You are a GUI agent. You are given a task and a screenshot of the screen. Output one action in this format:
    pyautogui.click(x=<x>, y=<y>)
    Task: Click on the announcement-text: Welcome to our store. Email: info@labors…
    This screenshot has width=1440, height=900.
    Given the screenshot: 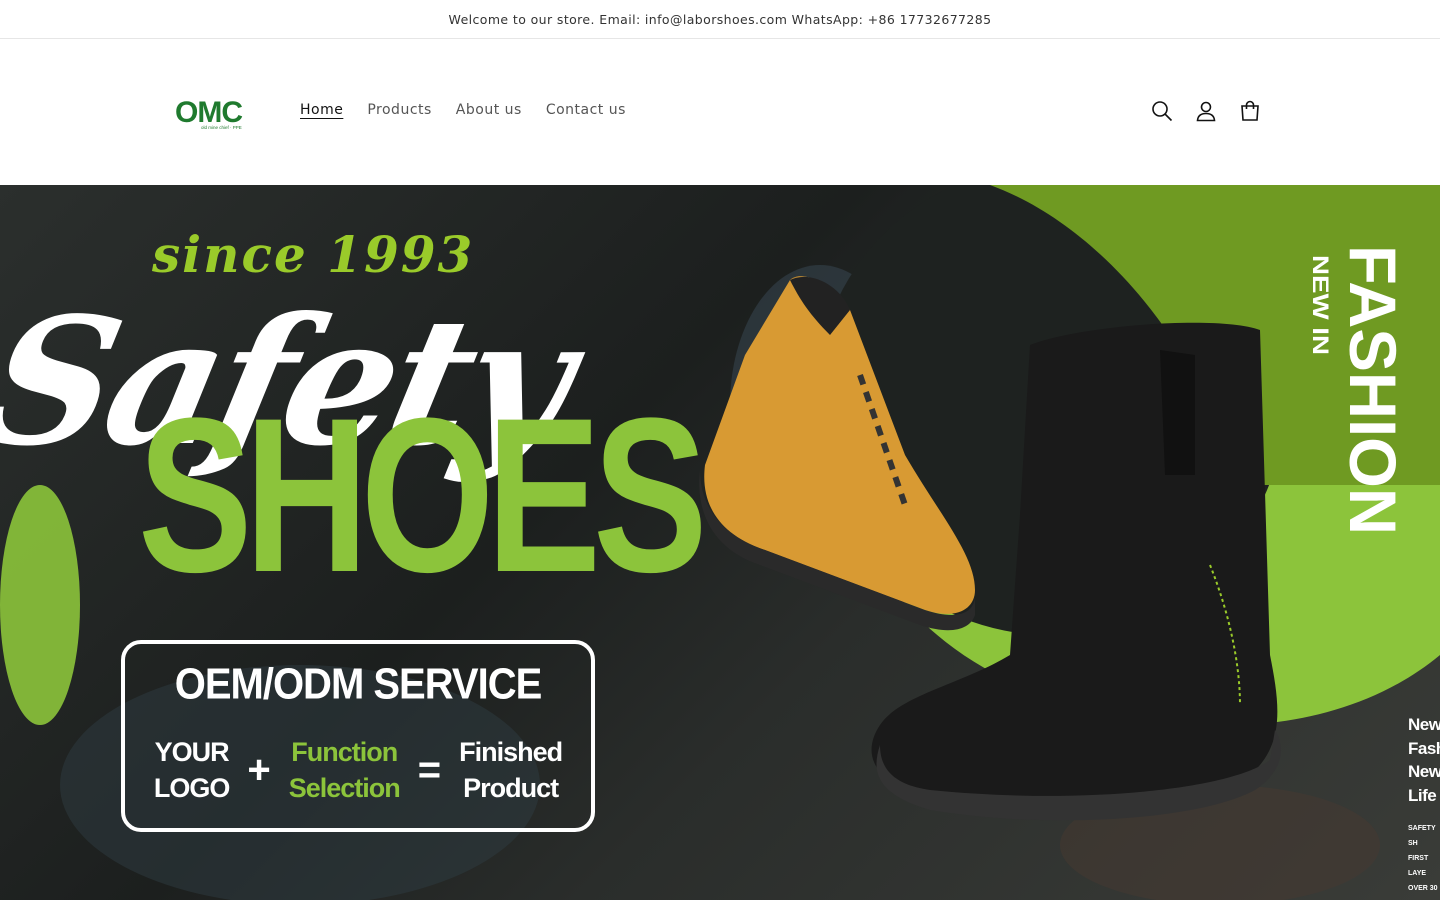 What is the action you would take?
    pyautogui.click(x=720, y=19)
    